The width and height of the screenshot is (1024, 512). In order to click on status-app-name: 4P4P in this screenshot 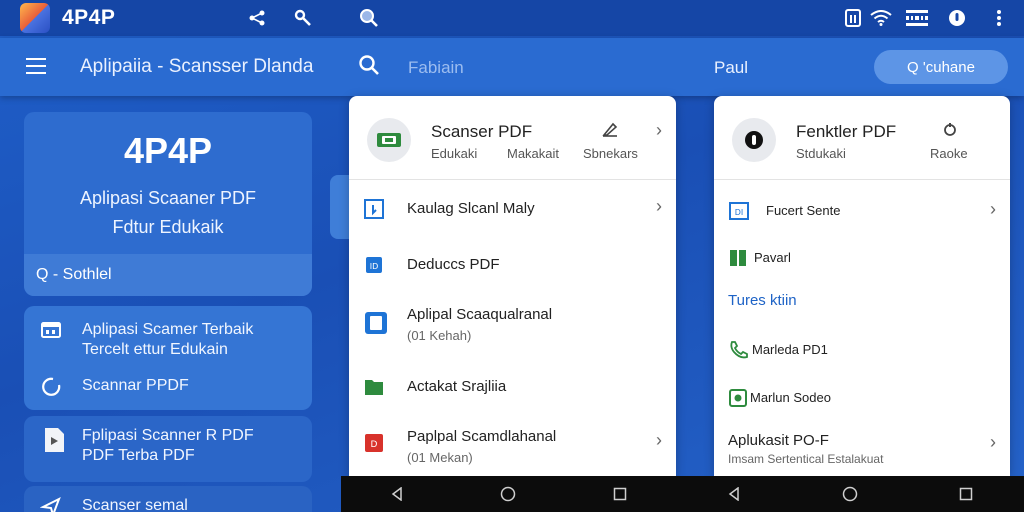, I will do `click(89, 17)`.